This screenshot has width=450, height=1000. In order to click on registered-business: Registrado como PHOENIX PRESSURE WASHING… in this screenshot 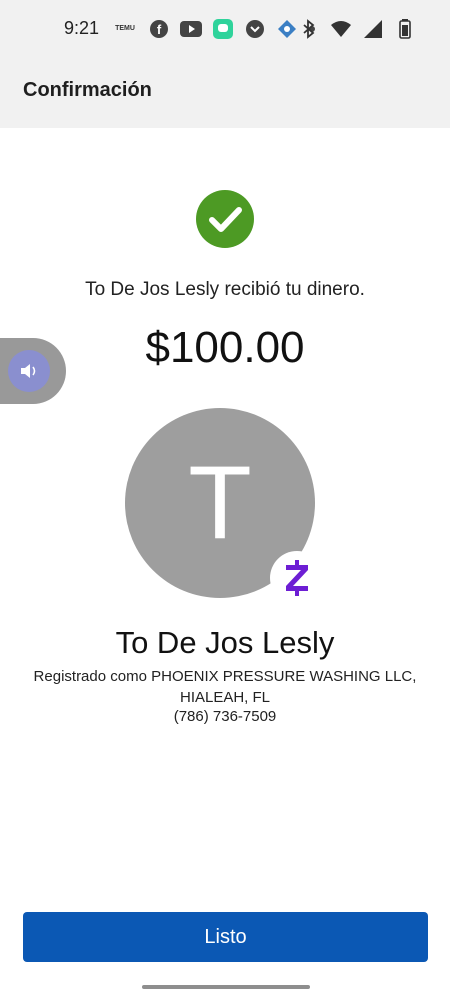, I will do `click(225, 687)`.